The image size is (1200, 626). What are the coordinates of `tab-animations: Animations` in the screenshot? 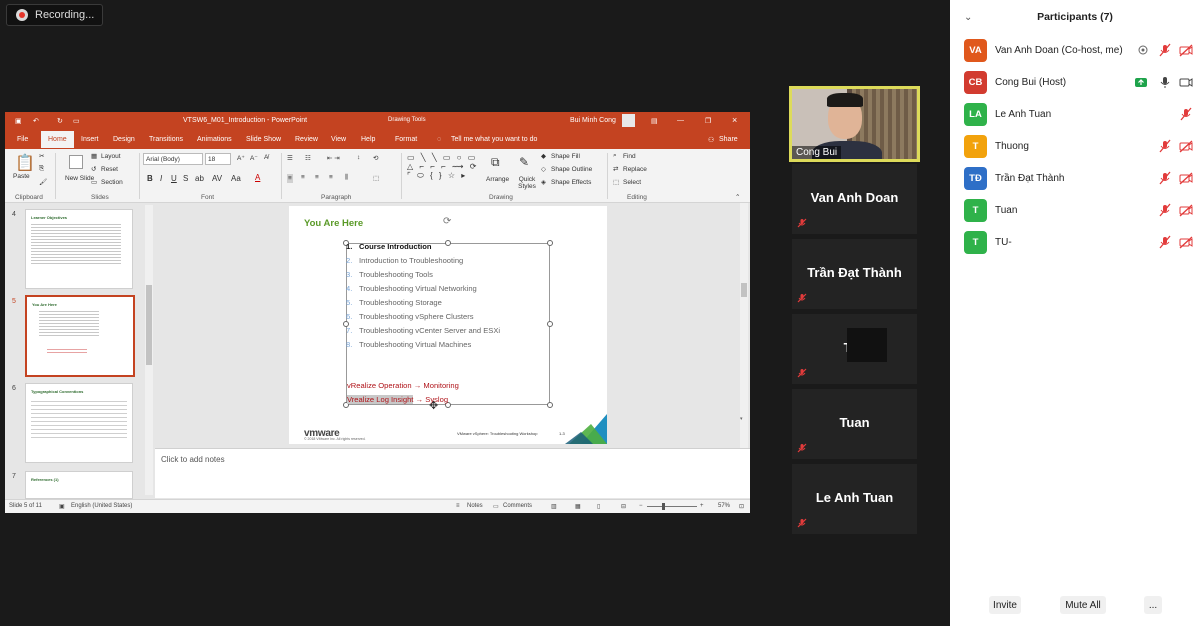 It's located at (214, 139).